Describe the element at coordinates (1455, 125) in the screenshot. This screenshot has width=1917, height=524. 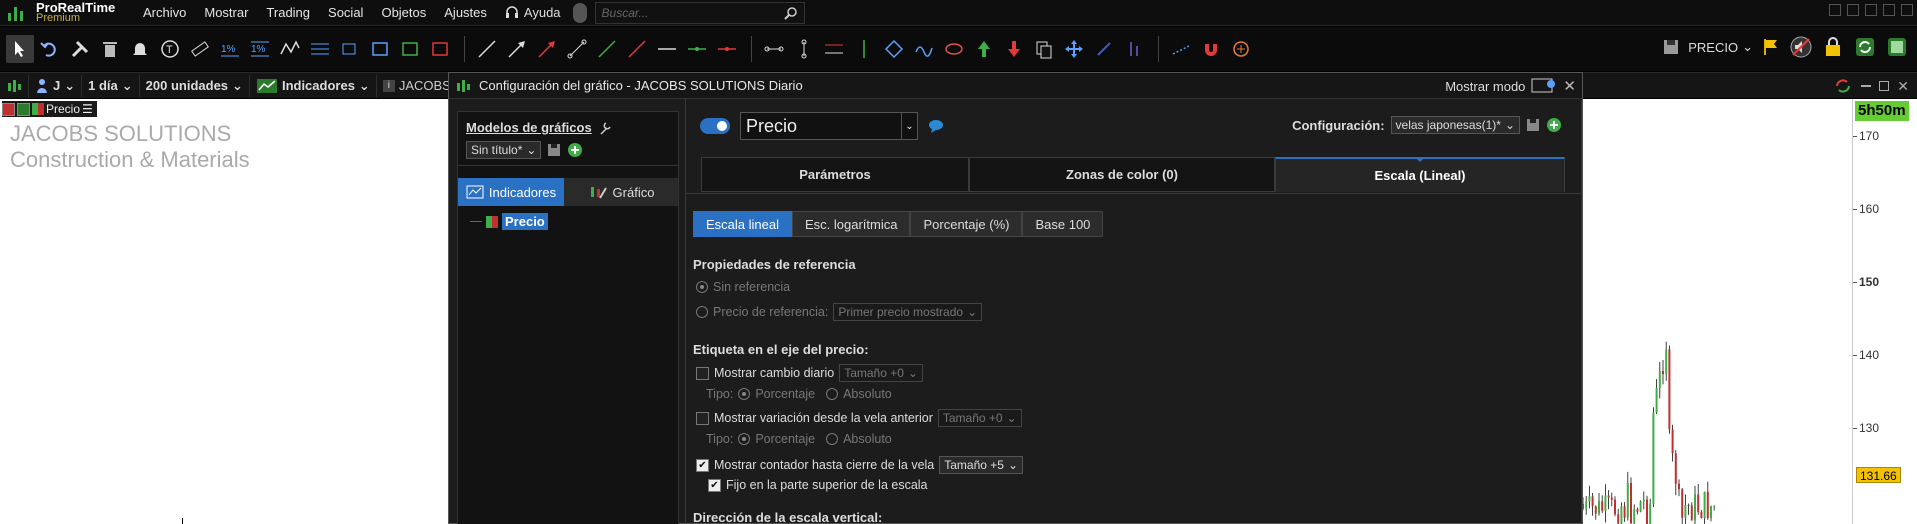
I see `configuration-select: velas japonesas(1)* ⌄` at that location.